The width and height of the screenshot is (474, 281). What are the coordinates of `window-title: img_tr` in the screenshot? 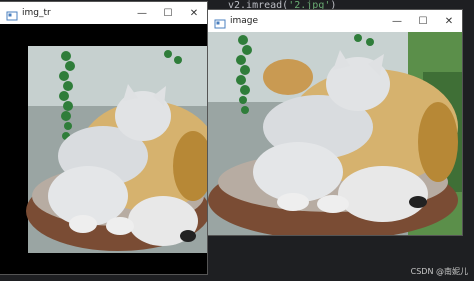 It's located at (36, 13).